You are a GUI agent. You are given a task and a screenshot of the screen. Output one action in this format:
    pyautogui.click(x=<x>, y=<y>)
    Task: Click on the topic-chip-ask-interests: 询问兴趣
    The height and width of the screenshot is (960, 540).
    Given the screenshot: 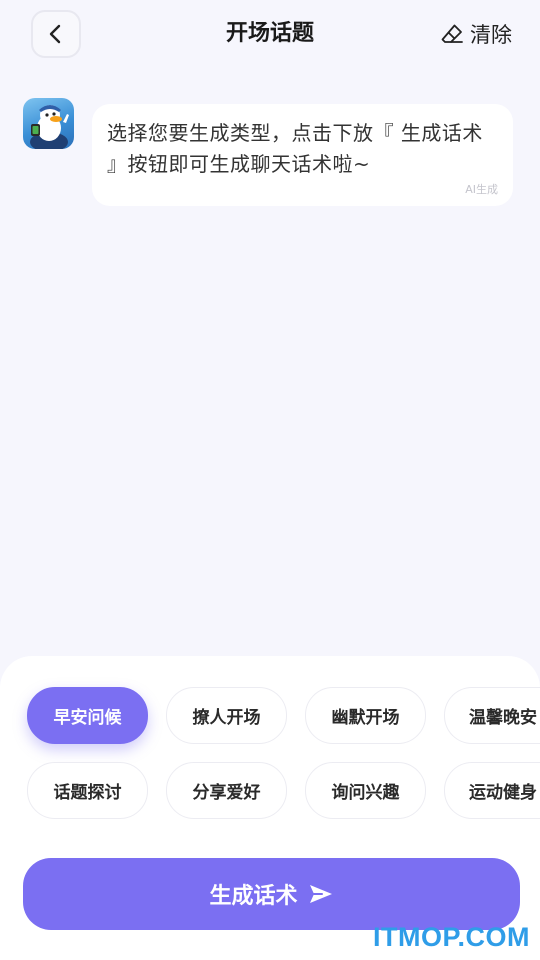 What is the action you would take?
    pyautogui.click(x=365, y=790)
    